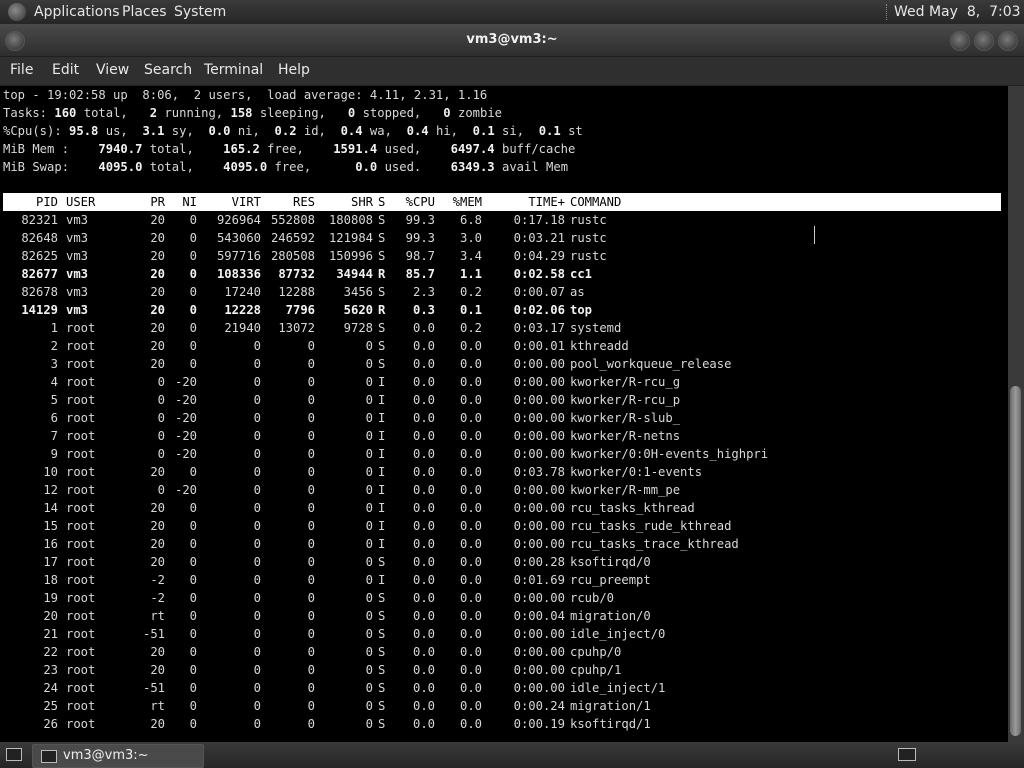  I want to click on menu-help: Help, so click(294, 70).